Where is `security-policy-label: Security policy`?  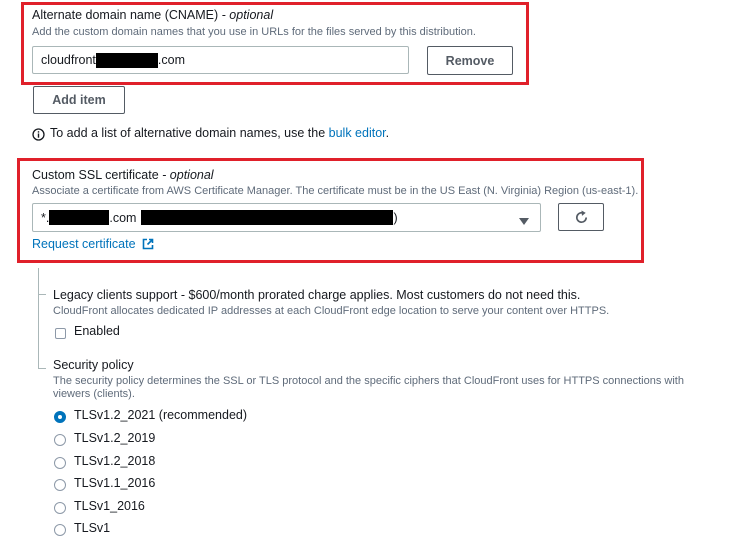 security-policy-label: Security policy is located at coordinates (93, 365).